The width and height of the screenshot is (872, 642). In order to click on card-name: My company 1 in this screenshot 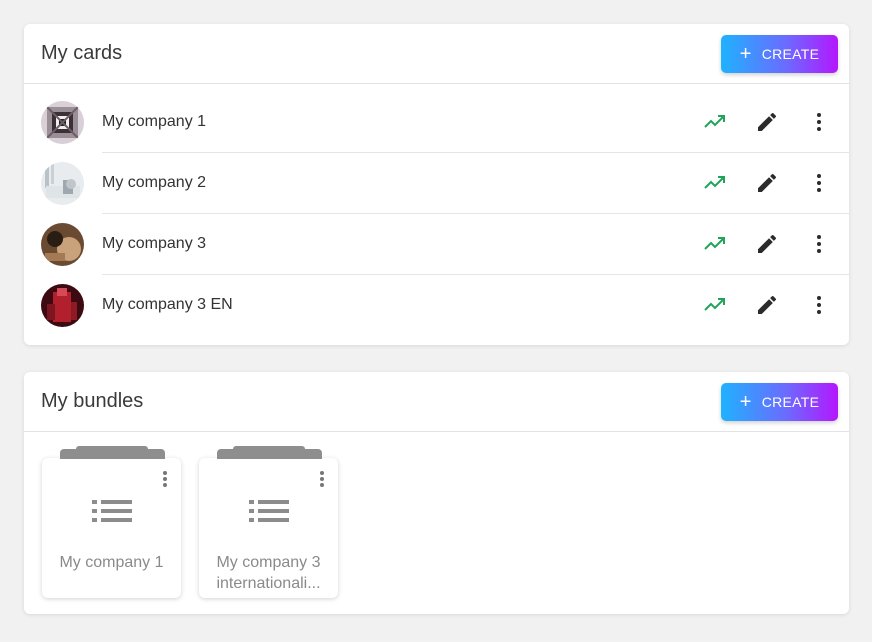, I will do `click(154, 121)`.